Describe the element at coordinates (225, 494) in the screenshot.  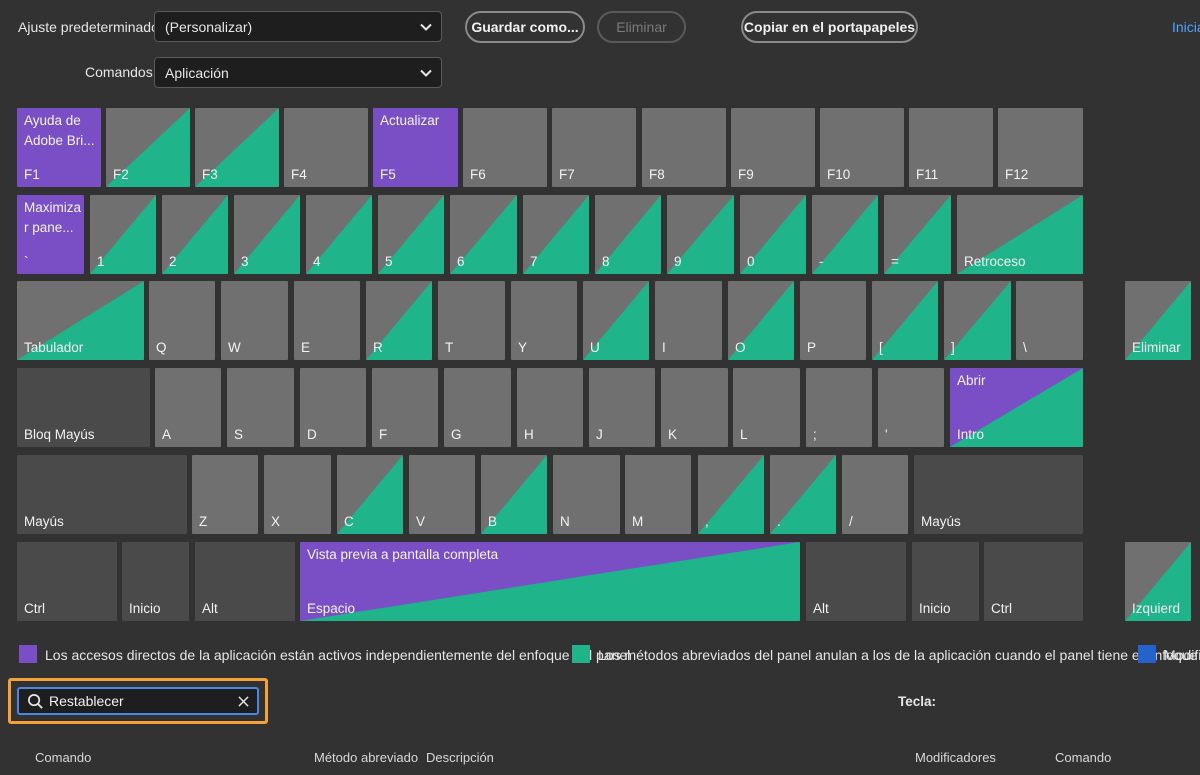
I see `key-z: Z` at that location.